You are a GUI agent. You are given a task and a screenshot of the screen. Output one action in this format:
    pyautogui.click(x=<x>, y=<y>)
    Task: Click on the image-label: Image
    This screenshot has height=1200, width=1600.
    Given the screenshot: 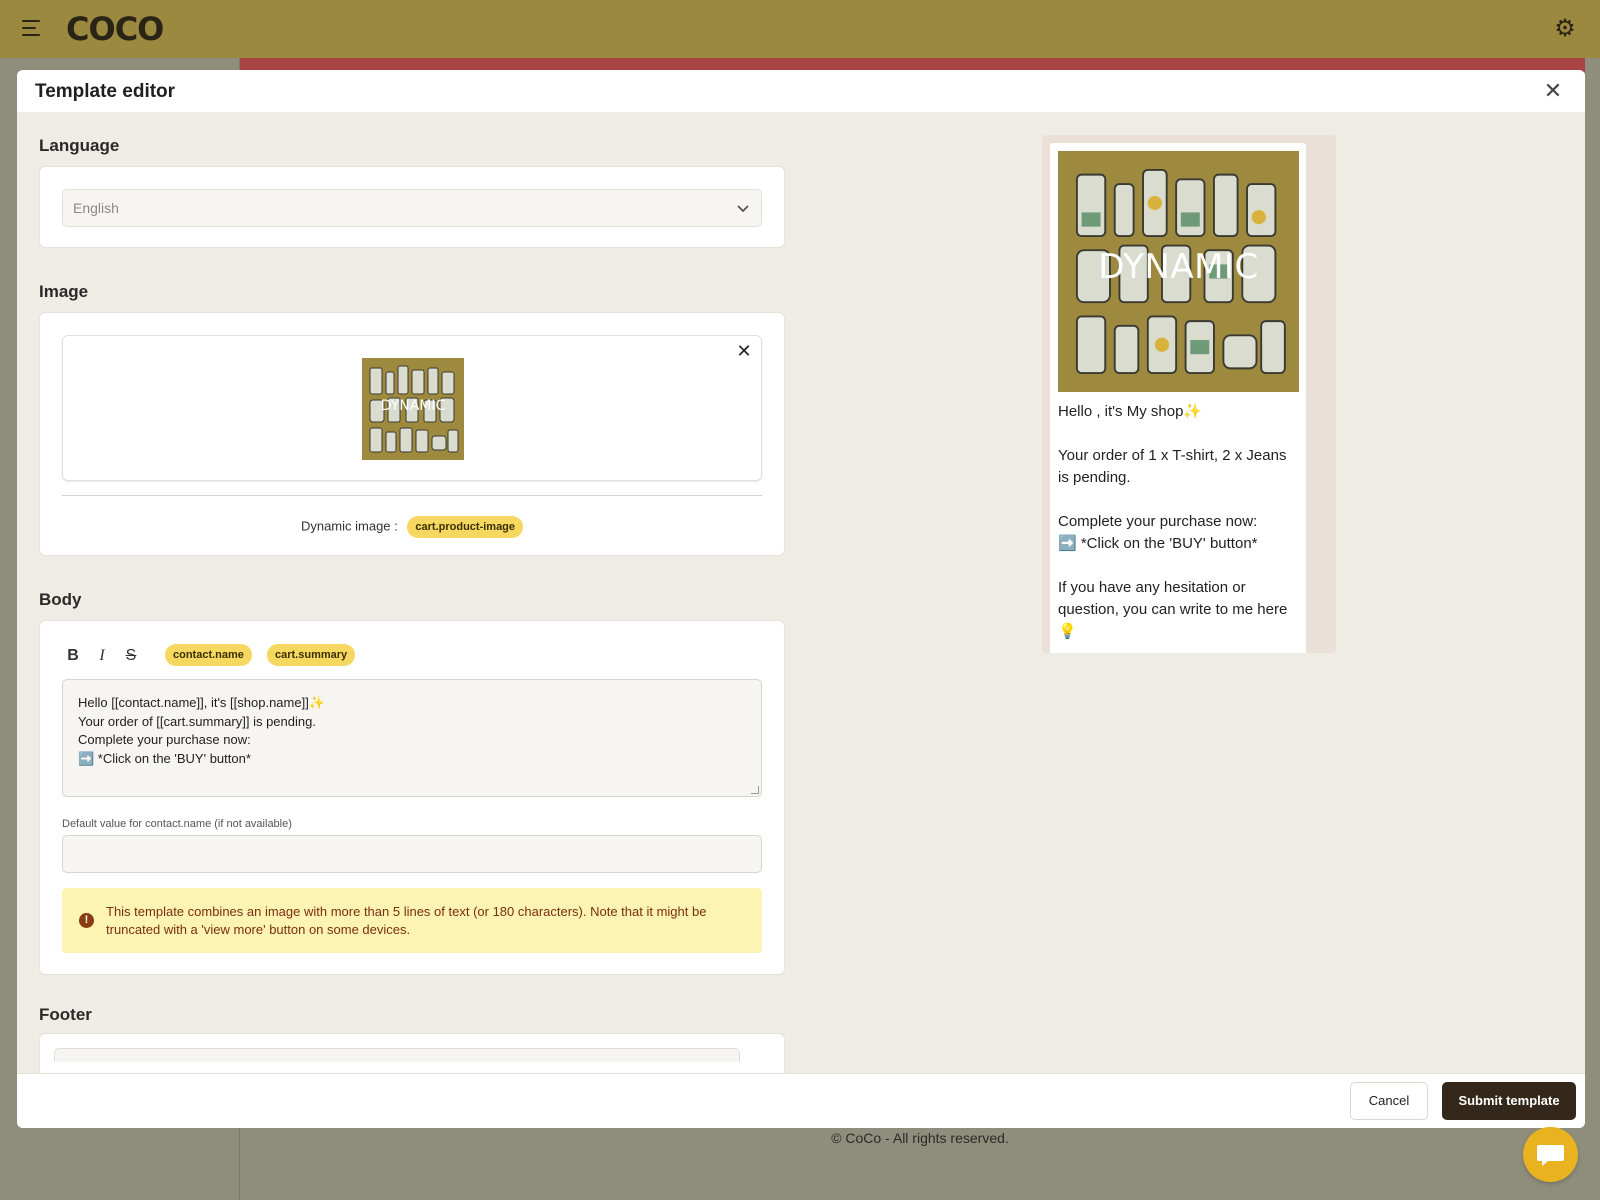 What is the action you would take?
    pyautogui.click(x=64, y=291)
    